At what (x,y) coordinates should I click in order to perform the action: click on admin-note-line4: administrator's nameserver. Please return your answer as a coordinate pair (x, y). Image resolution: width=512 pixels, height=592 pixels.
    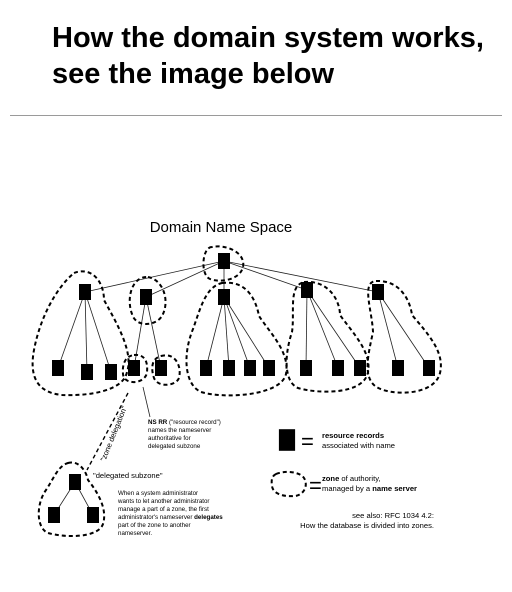
    Looking at the image, I should click on (156, 517).